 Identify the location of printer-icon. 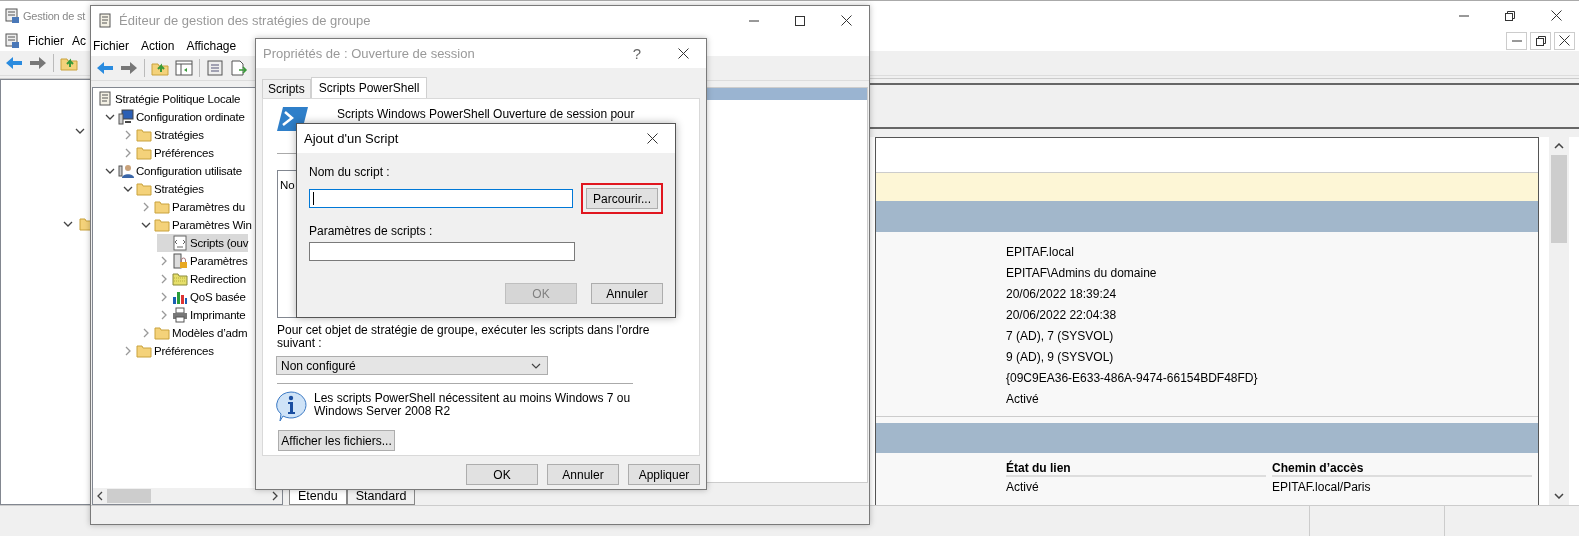
(180, 315).